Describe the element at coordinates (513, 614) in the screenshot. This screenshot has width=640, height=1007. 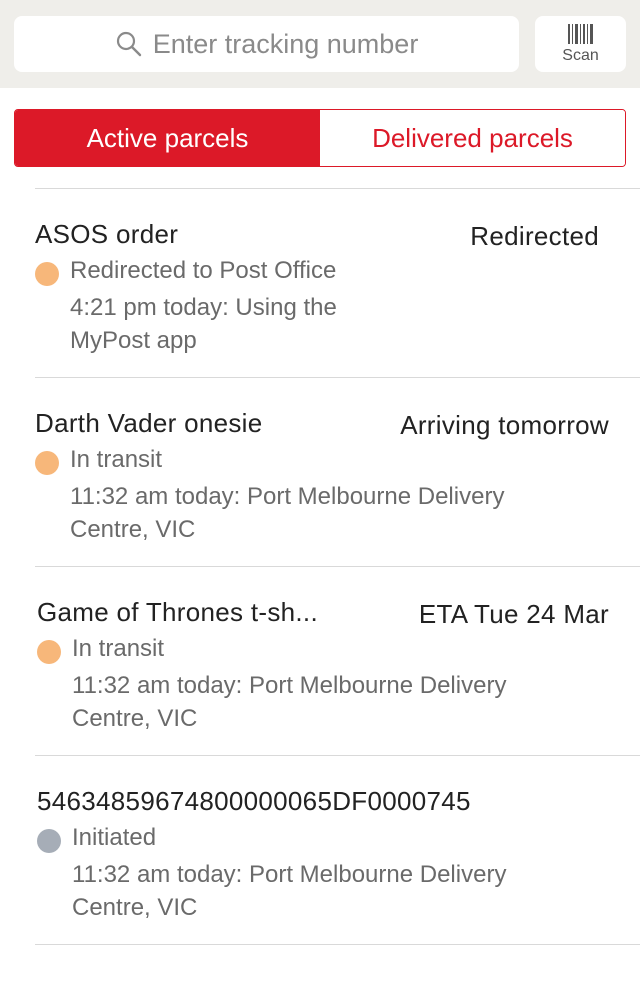
I see `parcel-summary: ETA Tue 24 Mar` at that location.